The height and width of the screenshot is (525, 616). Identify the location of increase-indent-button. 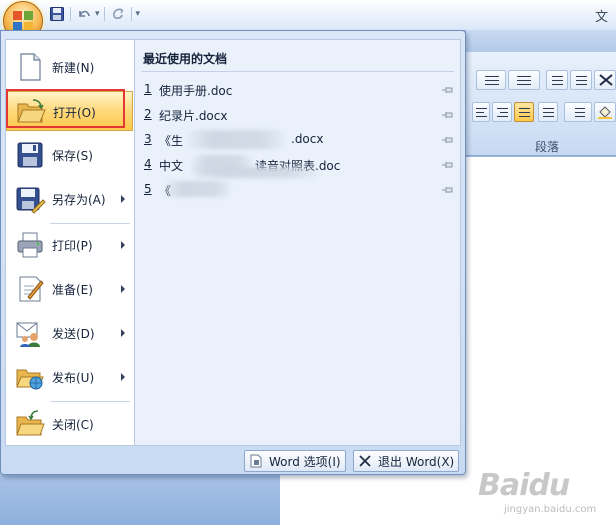
(581, 80).